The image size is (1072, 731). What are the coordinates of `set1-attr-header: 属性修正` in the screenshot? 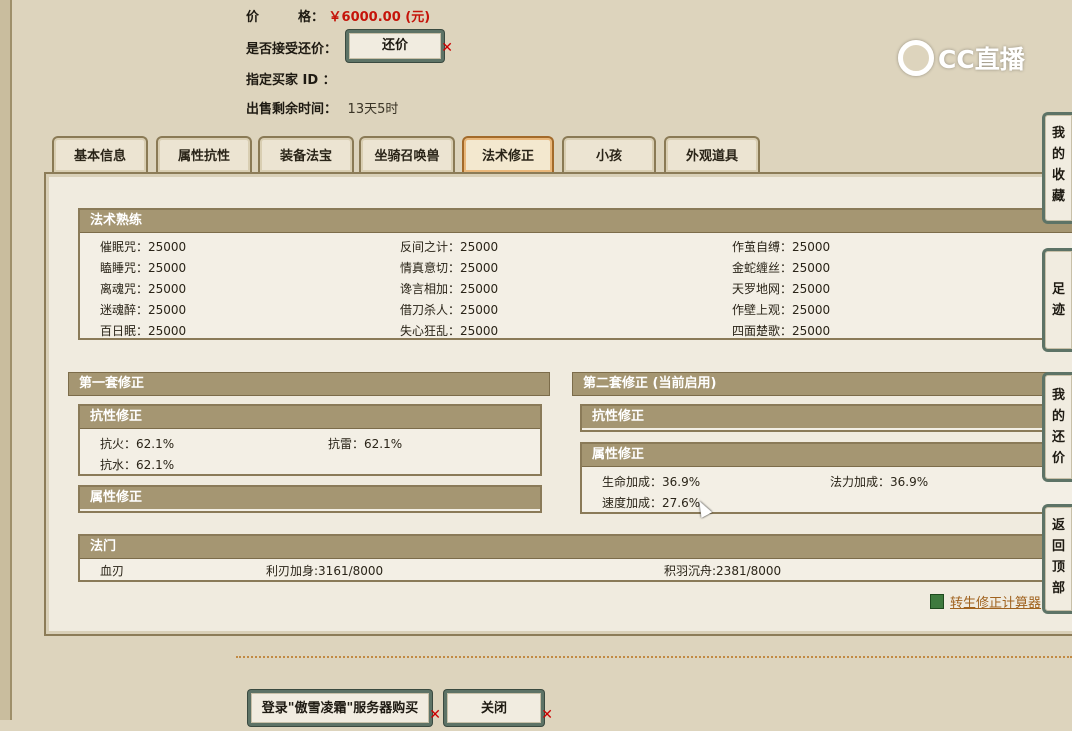 It's located at (310, 498).